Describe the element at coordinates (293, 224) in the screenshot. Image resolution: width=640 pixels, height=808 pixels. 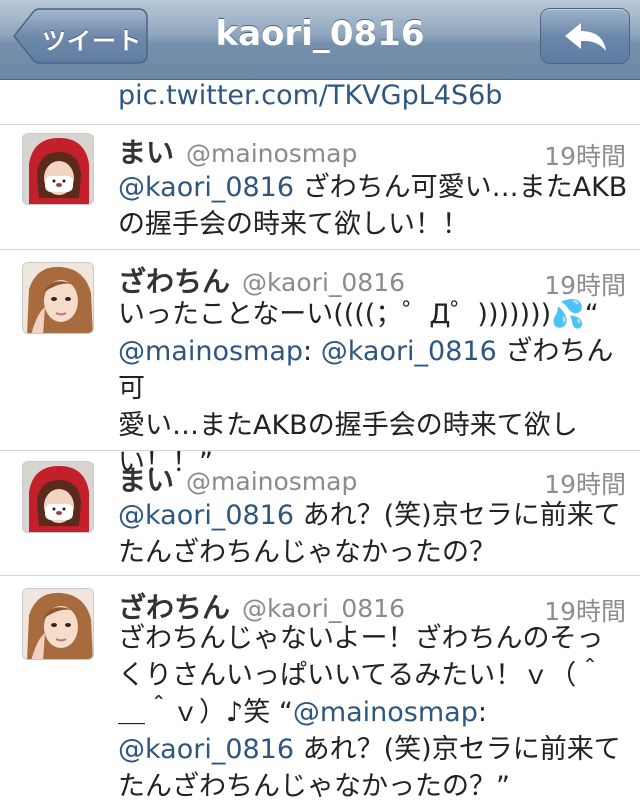
I see `tweet-line: の握手会の時来て欲しい！！` at that location.